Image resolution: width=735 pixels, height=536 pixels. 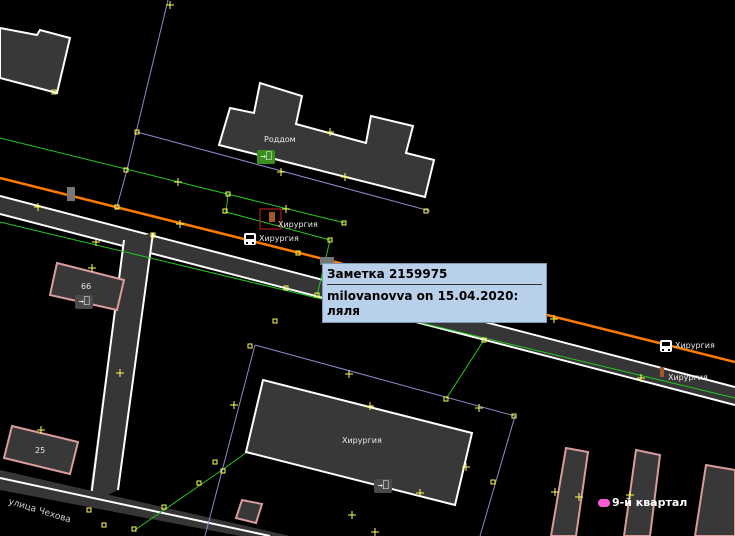 What do you see at coordinates (272, 217) in the screenshot?
I see `stop-position-icon` at bounding box center [272, 217].